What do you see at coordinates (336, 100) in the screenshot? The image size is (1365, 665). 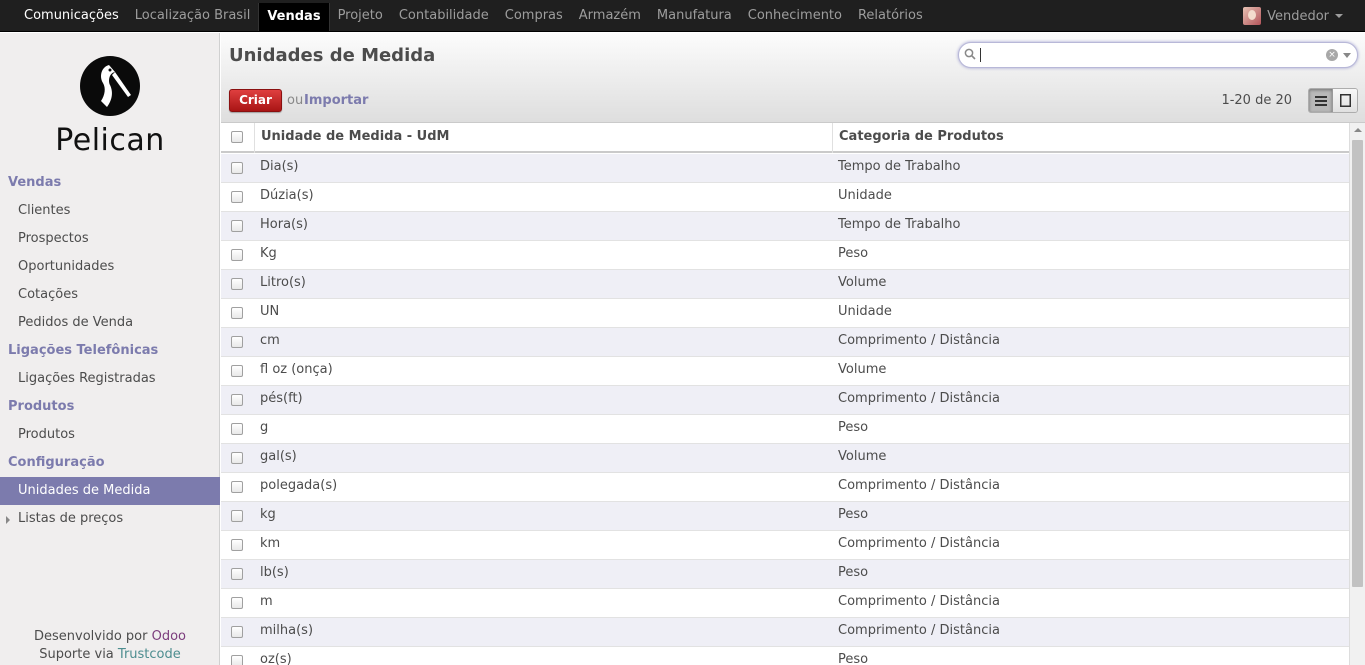 I see `import-link: Importar` at bounding box center [336, 100].